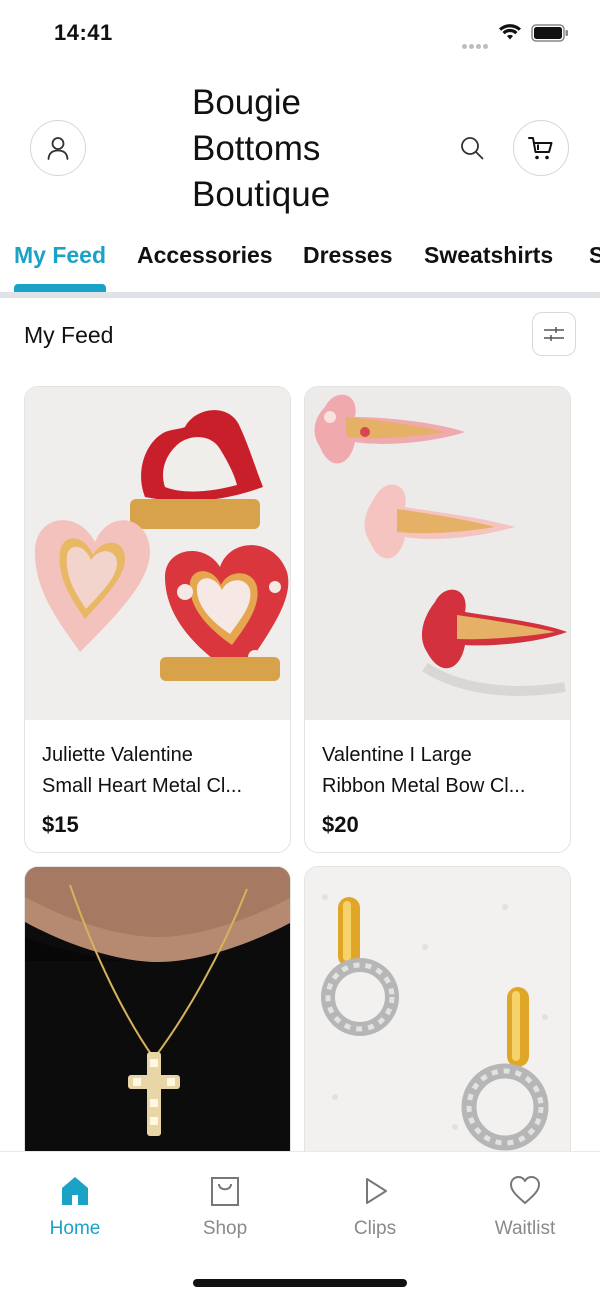  I want to click on tab-dresses: Dresses, so click(348, 255).